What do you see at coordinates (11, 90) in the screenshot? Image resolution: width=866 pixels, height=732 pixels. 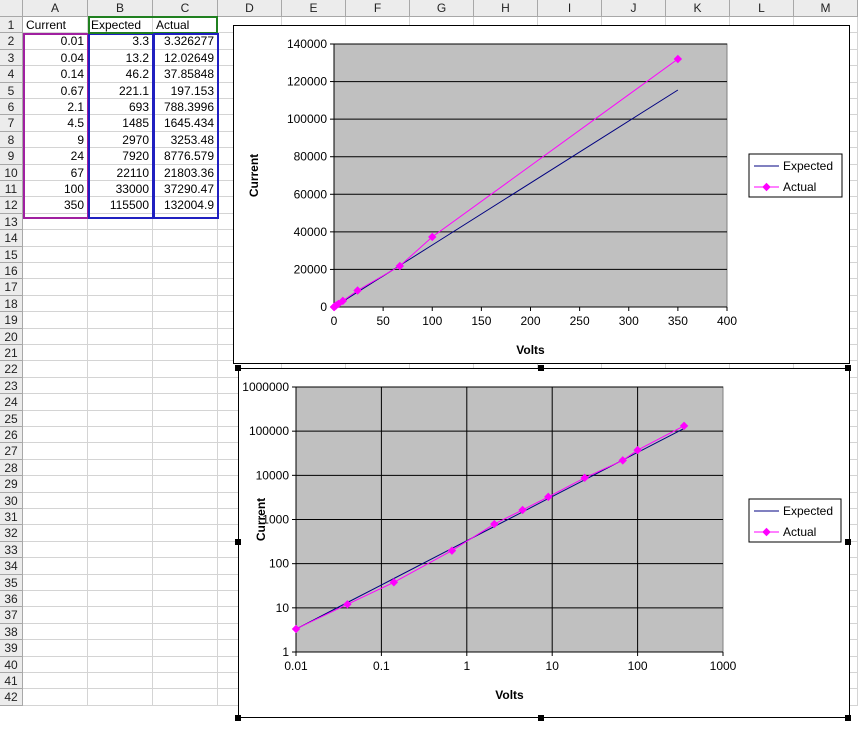 I see `row-header-5: 5` at bounding box center [11, 90].